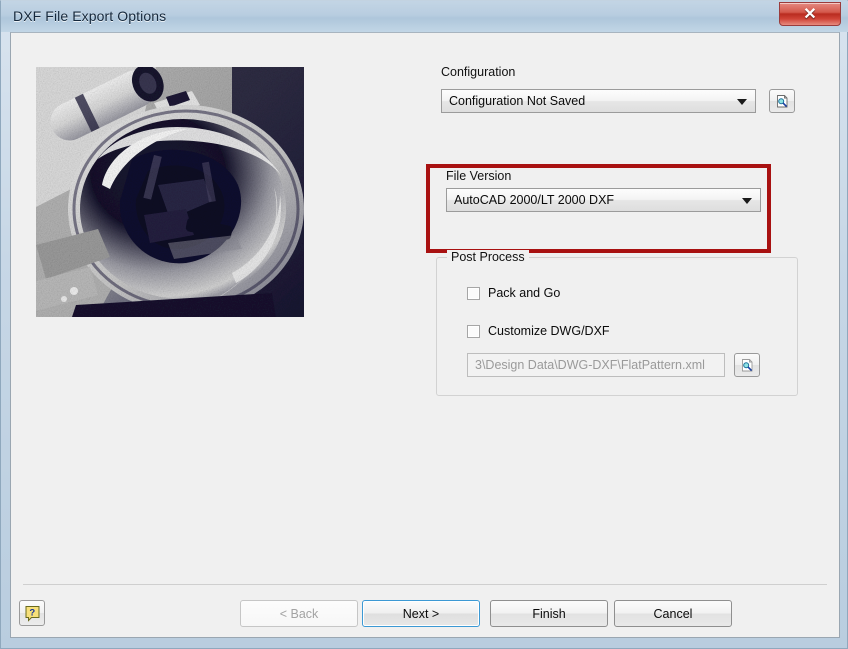 Image resolution: width=848 pixels, height=649 pixels. I want to click on configuration-dropdown: Configuration Not Saved, so click(598, 101).